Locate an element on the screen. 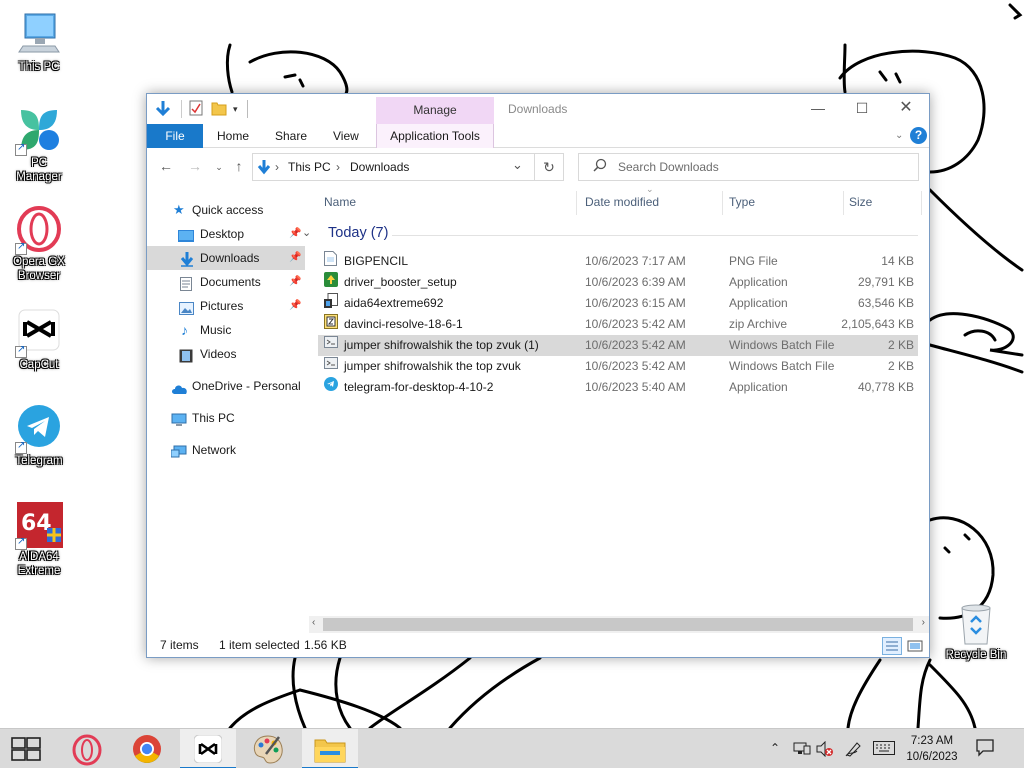 The height and width of the screenshot is (768, 1024). scroll-right-icon: › is located at coordinates (923, 622).